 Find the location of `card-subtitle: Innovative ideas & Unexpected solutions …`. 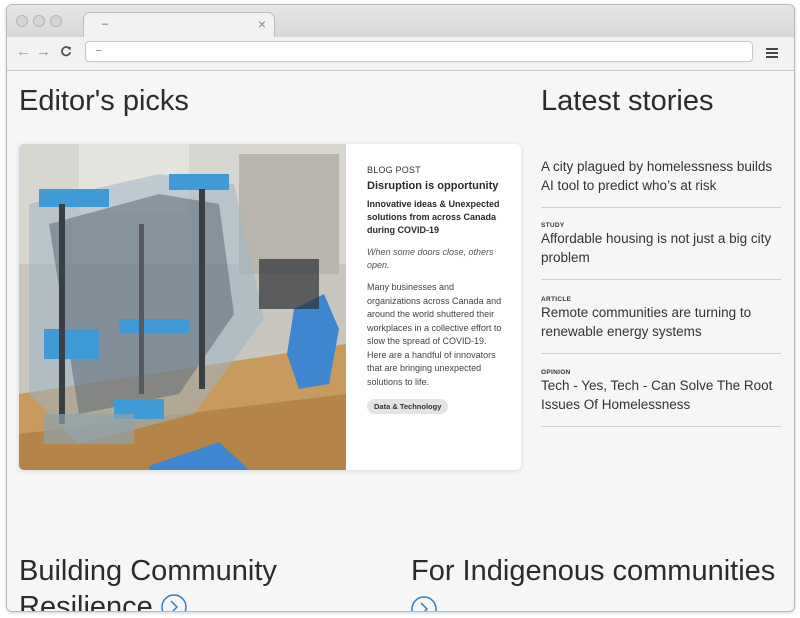

card-subtitle: Innovative ideas & Unexpected solutions … is located at coordinates (433, 217).